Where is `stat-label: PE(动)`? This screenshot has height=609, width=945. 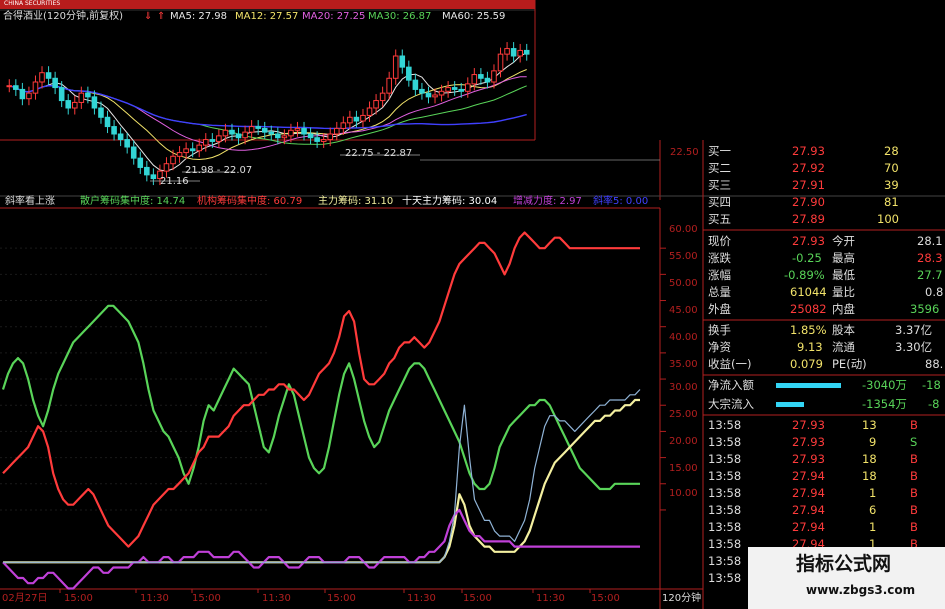
stat-label: PE(动) is located at coordinates (849, 364).